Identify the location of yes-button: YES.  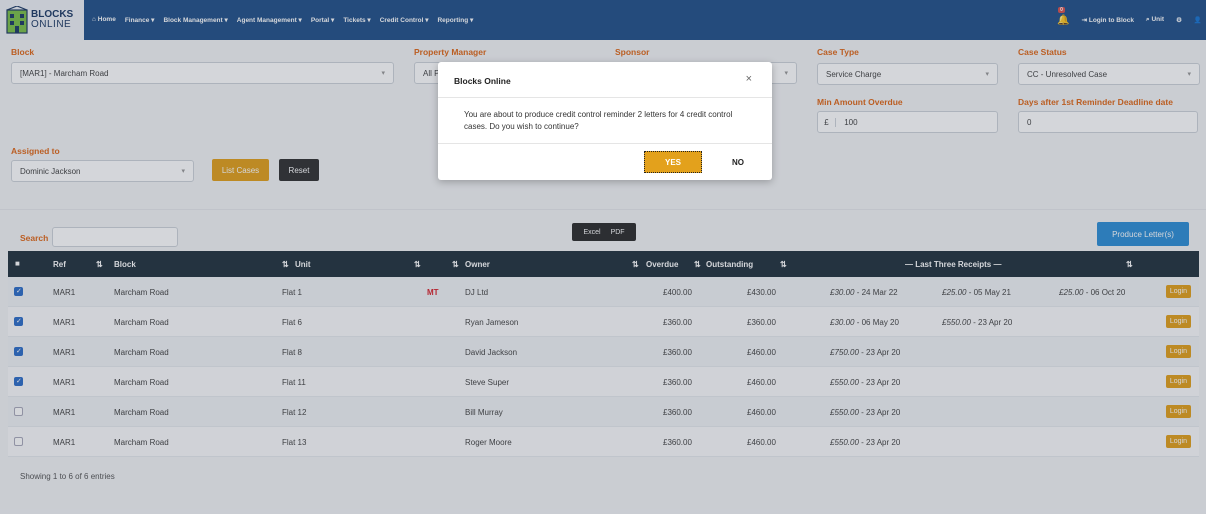
(673, 162).